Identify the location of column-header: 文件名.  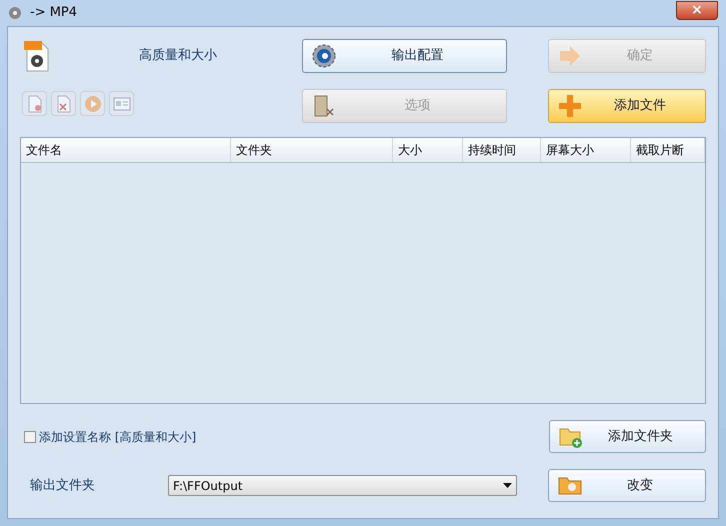
(126, 150).